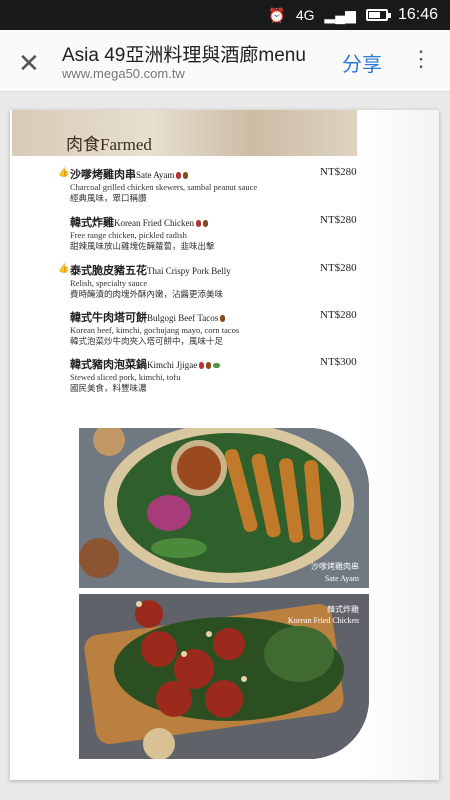  I want to click on korean-fried-chicken-photo: 韓式炸雞 Korean Fried Chicken, so click(224, 676).